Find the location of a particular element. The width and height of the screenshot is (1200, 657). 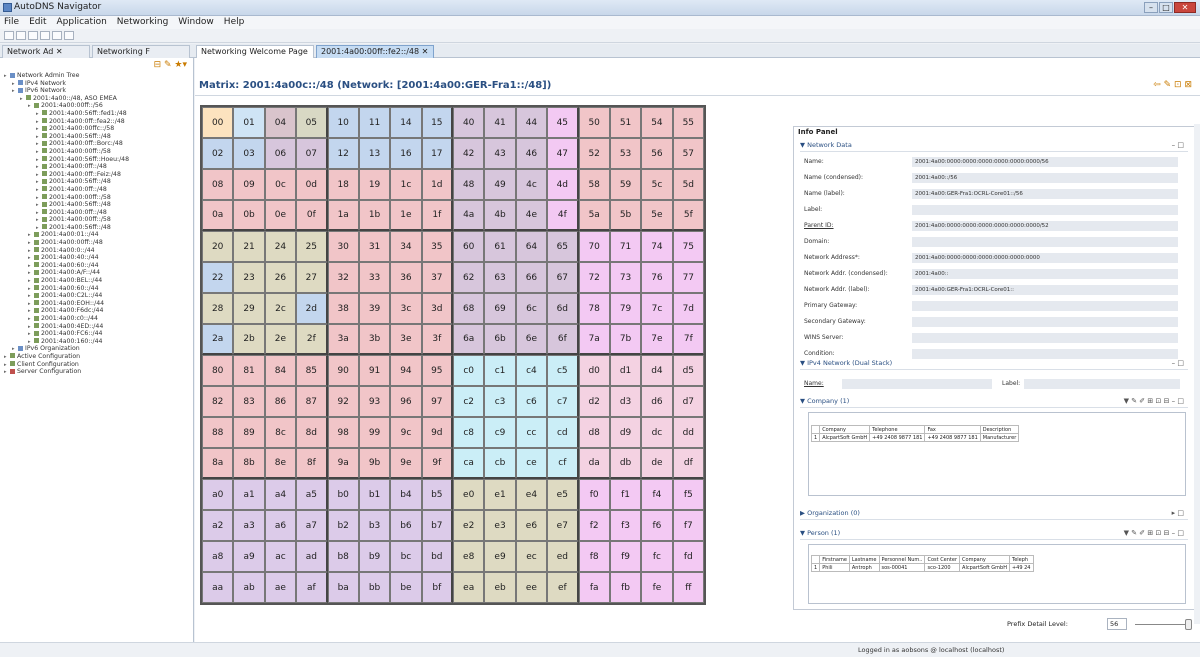

subnet-cell: 01 is located at coordinates (249, 122).